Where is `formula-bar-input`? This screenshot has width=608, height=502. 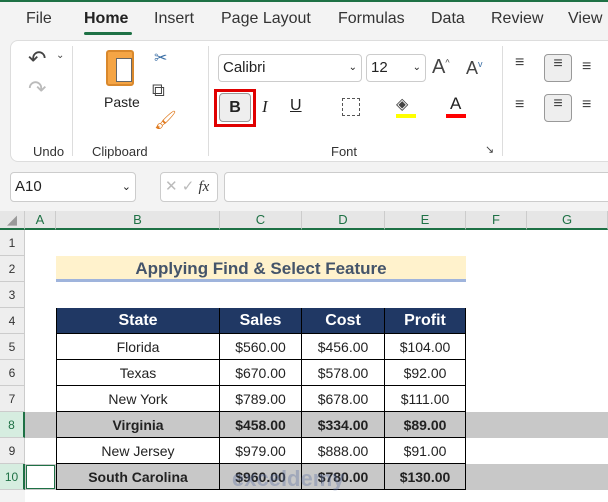 formula-bar-input is located at coordinates (416, 187).